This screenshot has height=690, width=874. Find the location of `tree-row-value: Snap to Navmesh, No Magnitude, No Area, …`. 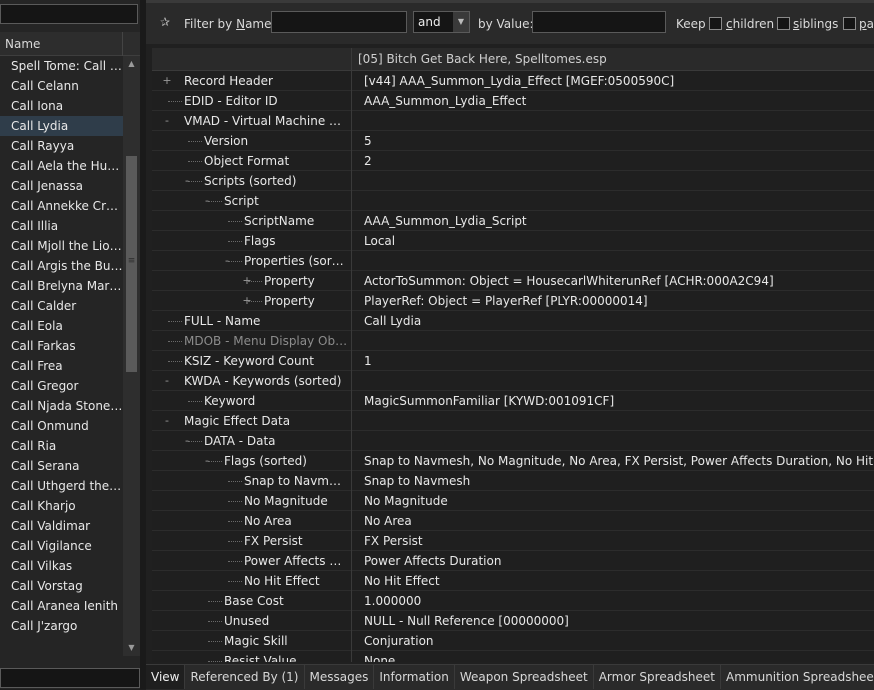

tree-row-value: Snap to Navmesh, No Magnitude, No Area, … is located at coordinates (619, 461).